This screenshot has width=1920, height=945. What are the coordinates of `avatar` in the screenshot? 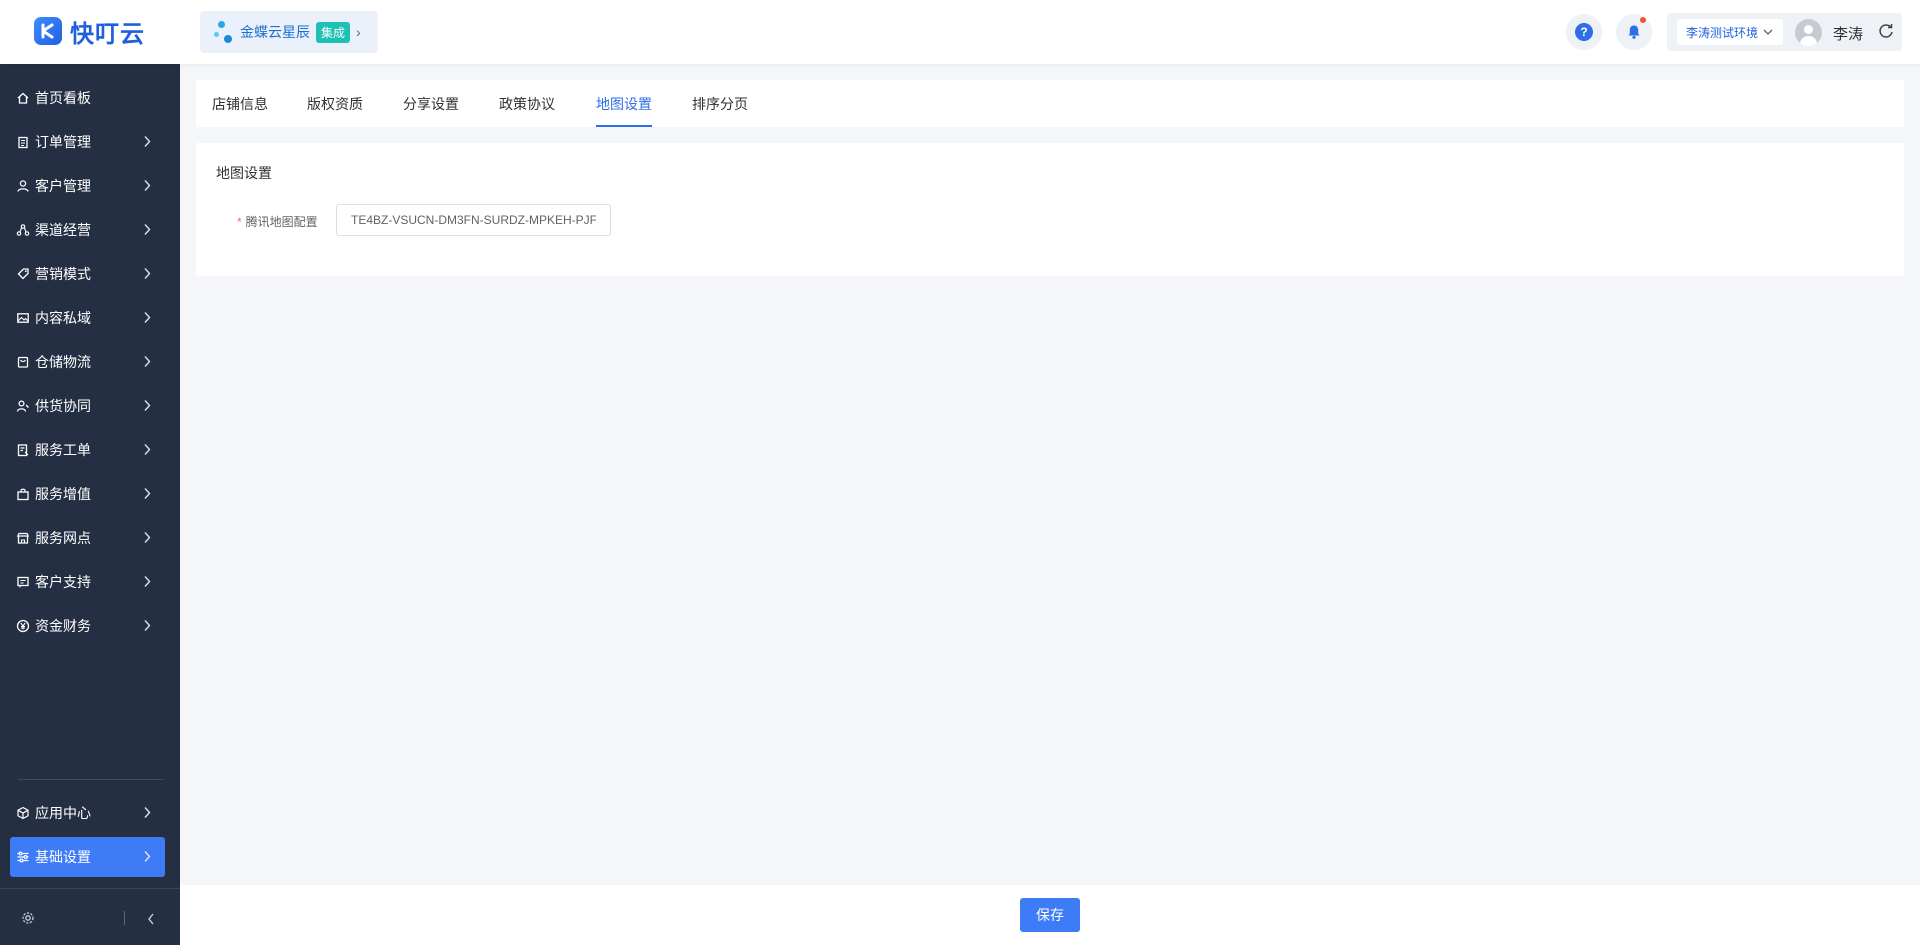 It's located at (1808, 32).